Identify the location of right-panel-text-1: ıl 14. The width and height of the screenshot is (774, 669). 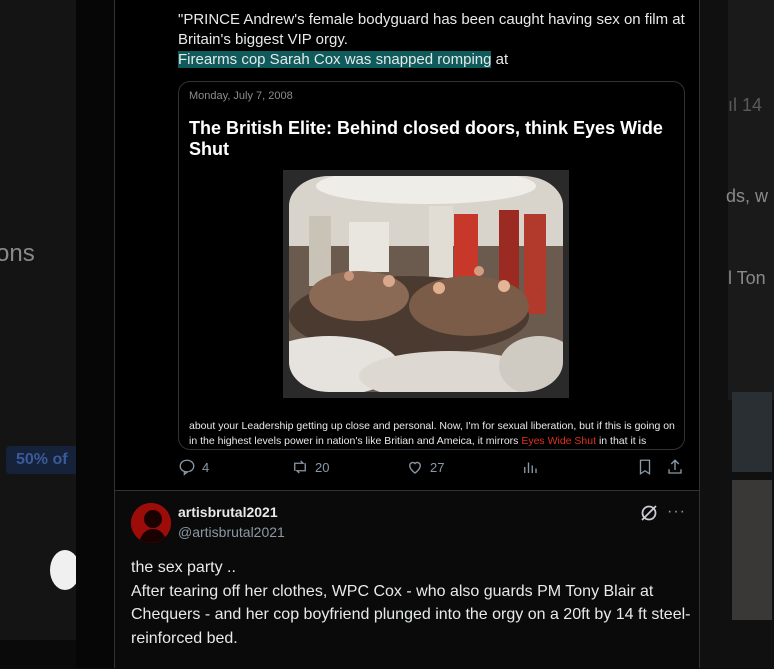
(745, 105).